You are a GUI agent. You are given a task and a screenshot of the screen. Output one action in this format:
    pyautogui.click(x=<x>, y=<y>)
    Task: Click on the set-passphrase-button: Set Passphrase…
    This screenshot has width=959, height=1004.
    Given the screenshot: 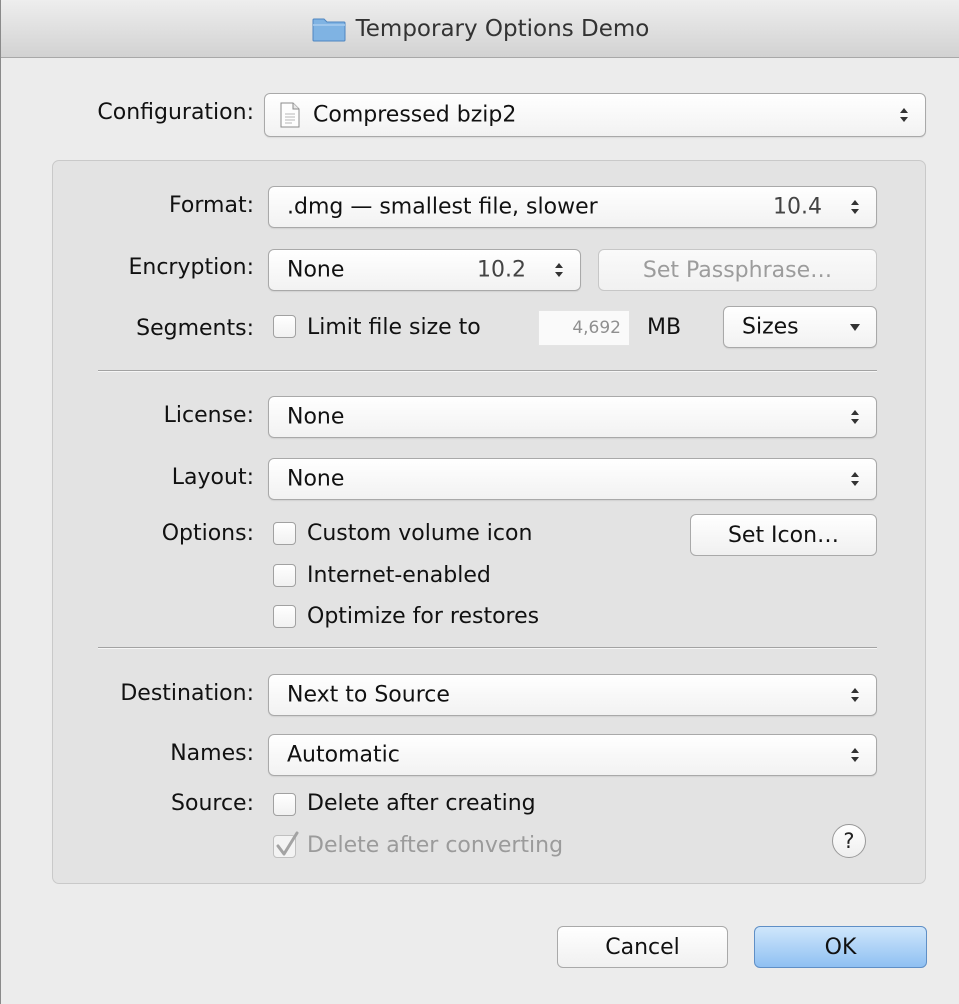 What is the action you would take?
    pyautogui.click(x=737, y=270)
    